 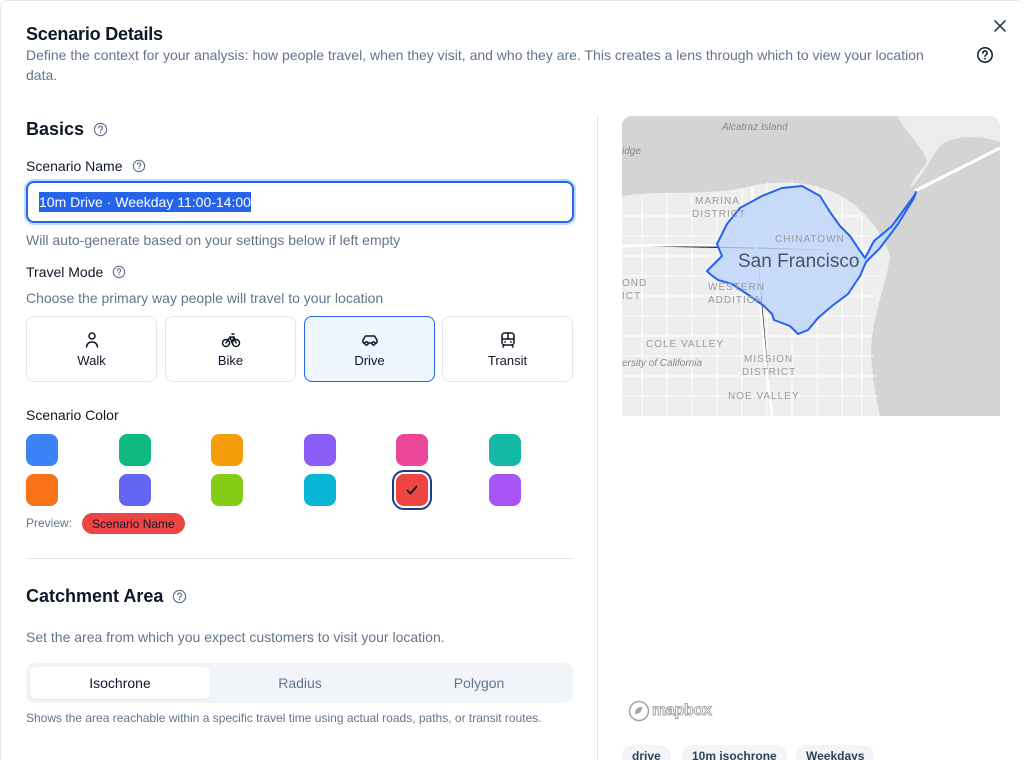 What do you see at coordinates (230, 349) in the screenshot?
I see `travel-mode-bike: Bike` at bounding box center [230, 349].